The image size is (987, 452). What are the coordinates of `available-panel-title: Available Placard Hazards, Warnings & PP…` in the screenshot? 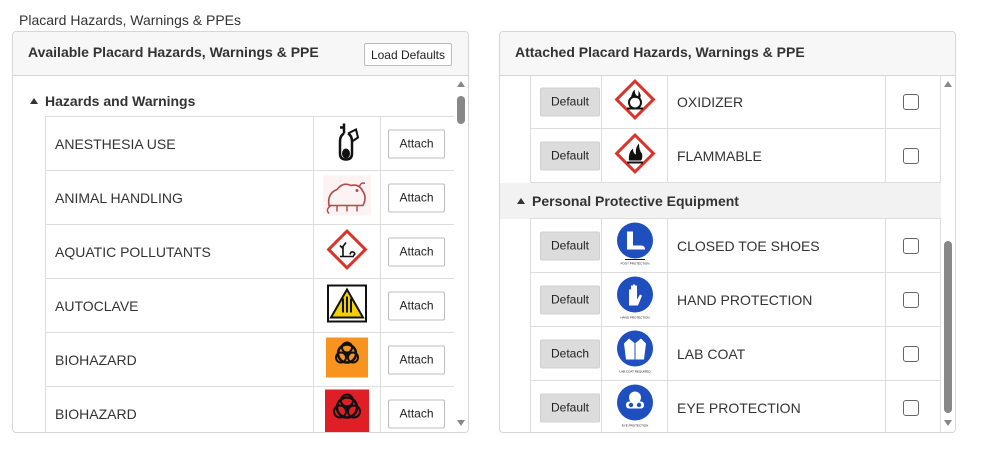 It's located at (173, 52).